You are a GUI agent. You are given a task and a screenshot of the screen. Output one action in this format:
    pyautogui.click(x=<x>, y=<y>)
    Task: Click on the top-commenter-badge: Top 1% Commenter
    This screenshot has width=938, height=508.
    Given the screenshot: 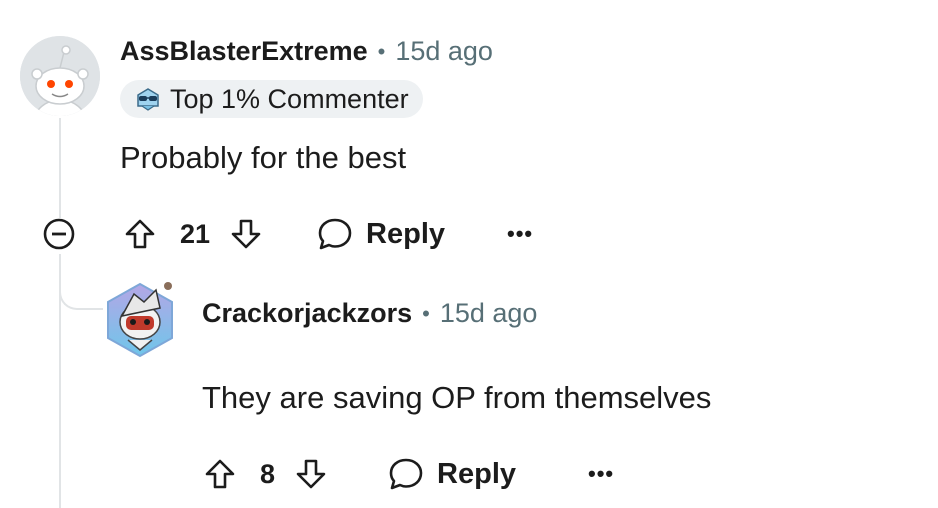 What is the action you would take?
    pyautogui.click(x=271, y=99)
    